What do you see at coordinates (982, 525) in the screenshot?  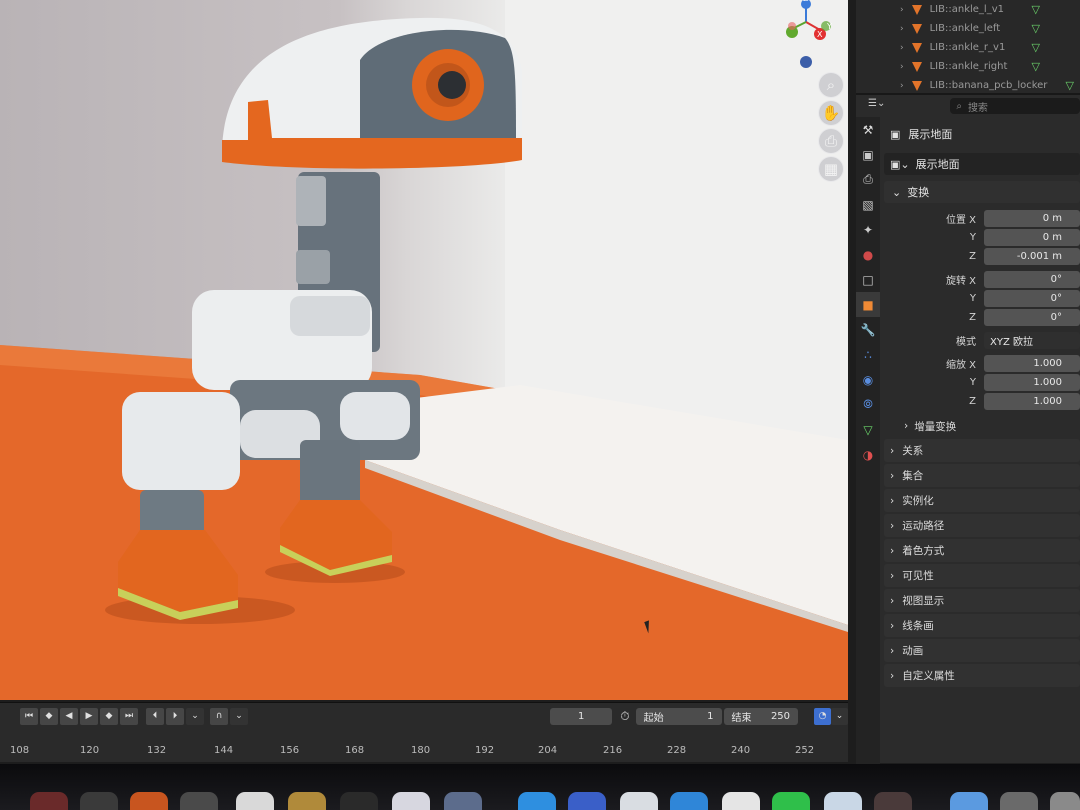 I see `motion-paths-panel: › 运动路径` at bounding box center [982, 525].